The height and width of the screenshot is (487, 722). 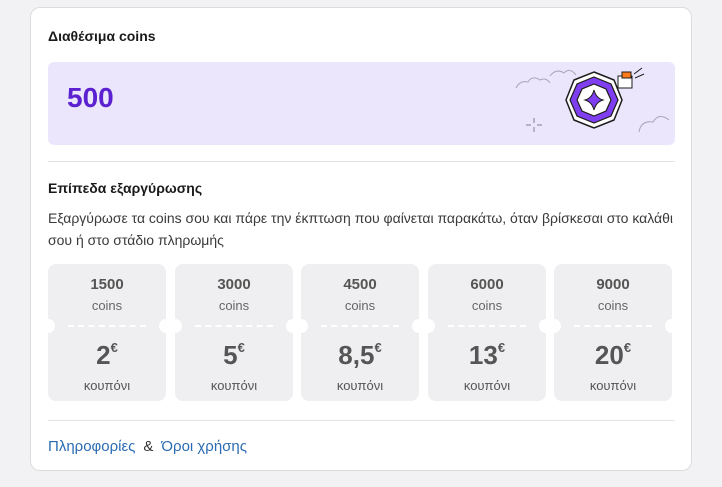 What do you see at coordinates (204, 446) in the screenshot?
I see `terms-link: Όροι χρήσης` at bounding box center [204, 446].